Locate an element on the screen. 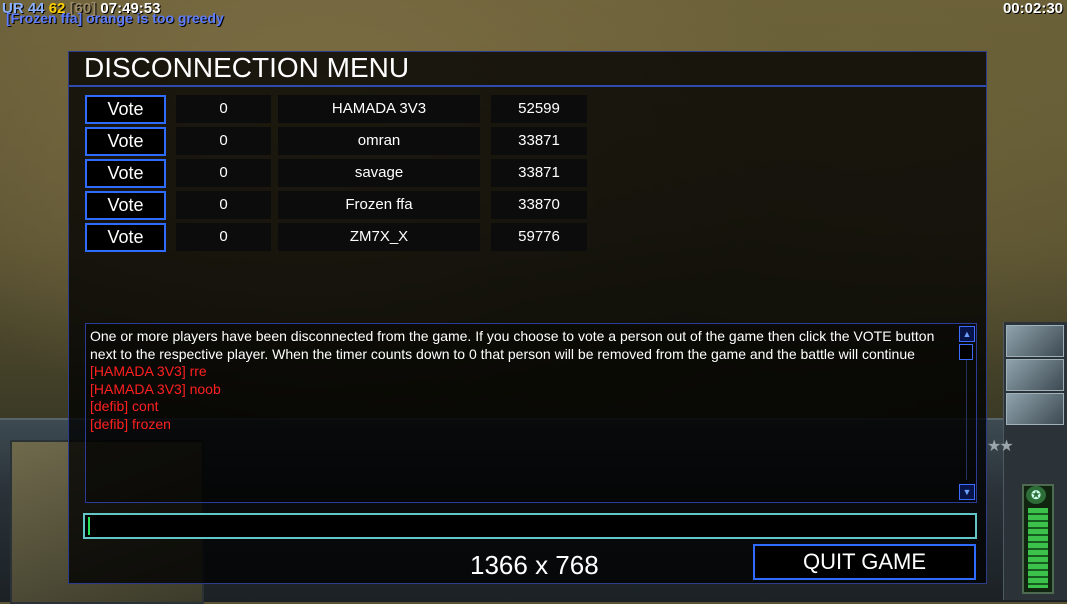 The width and height of the screenshot is (1067, 604). chat-input is located at coordinates (530, 526).